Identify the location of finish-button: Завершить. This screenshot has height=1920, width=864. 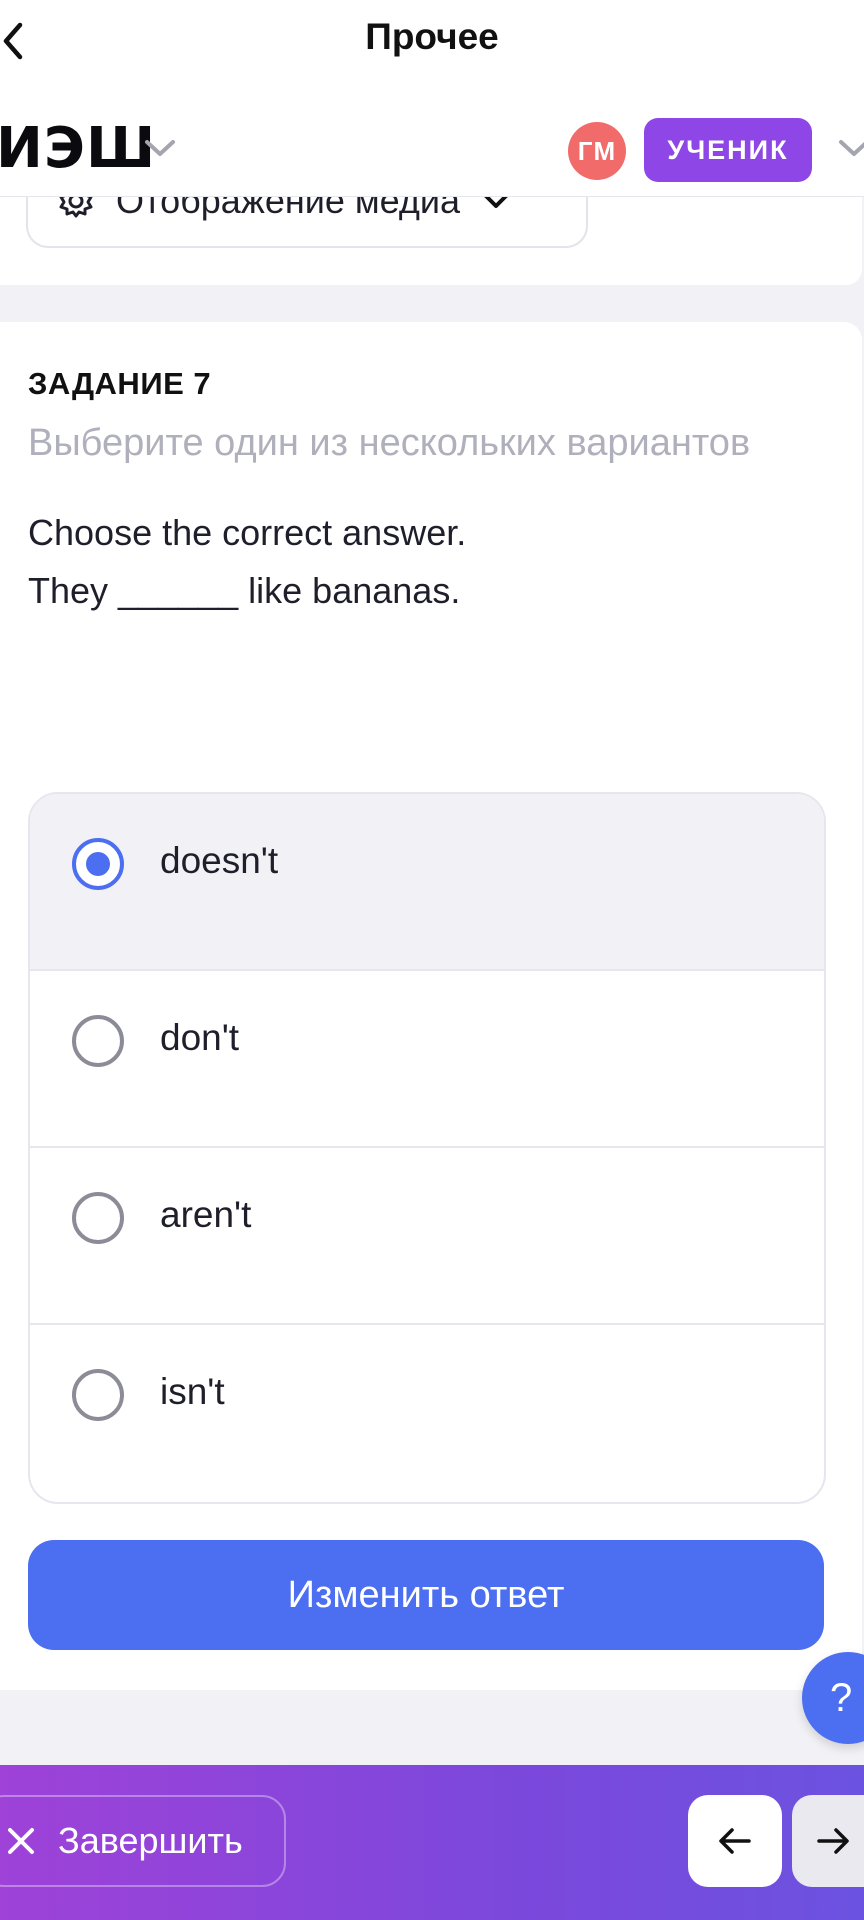
(143, 1841).